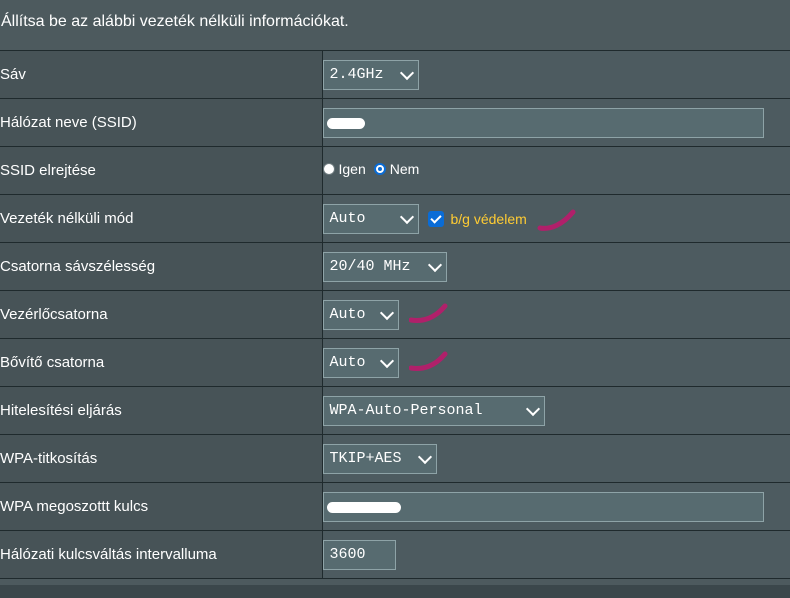 The image size is (790, 598). Describe the element at coordinates (359, 554) in the screenshot. I see `key-rotation-input: 3600` at that location.